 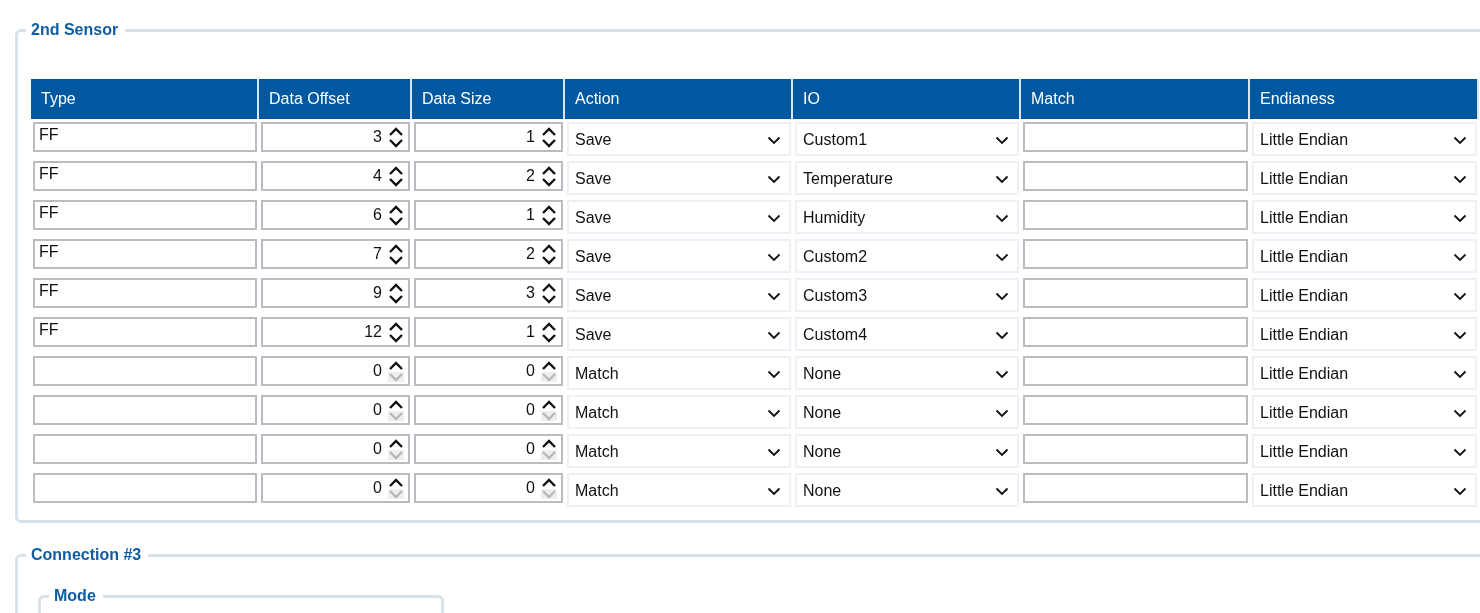 What do you see at coordinates (907, 334) in the screenshot?
I see `dropdown: Custom4` at bounding box center [907, 334].